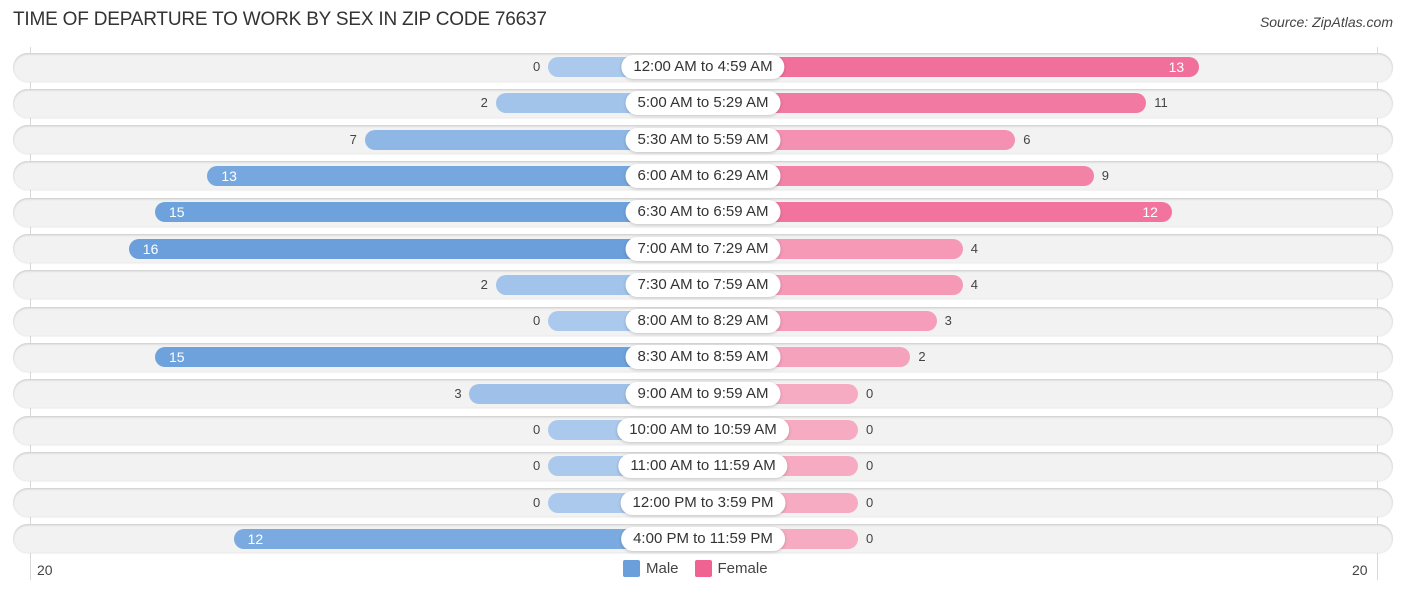 The width and height of the screenshot is (1406, 594). Describe the element at coordinates (742, 568) in the screenshot. I see `legend-label-female: Female` at that location.